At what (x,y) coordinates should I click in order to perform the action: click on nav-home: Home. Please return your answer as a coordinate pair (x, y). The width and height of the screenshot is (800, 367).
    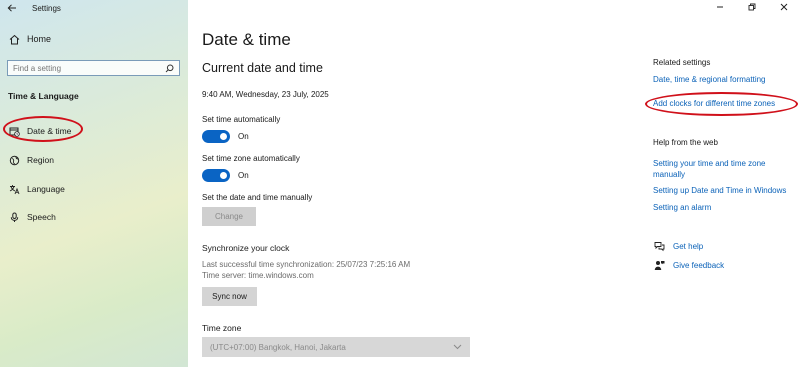
    Looking at the image, I should click on (29, 39).